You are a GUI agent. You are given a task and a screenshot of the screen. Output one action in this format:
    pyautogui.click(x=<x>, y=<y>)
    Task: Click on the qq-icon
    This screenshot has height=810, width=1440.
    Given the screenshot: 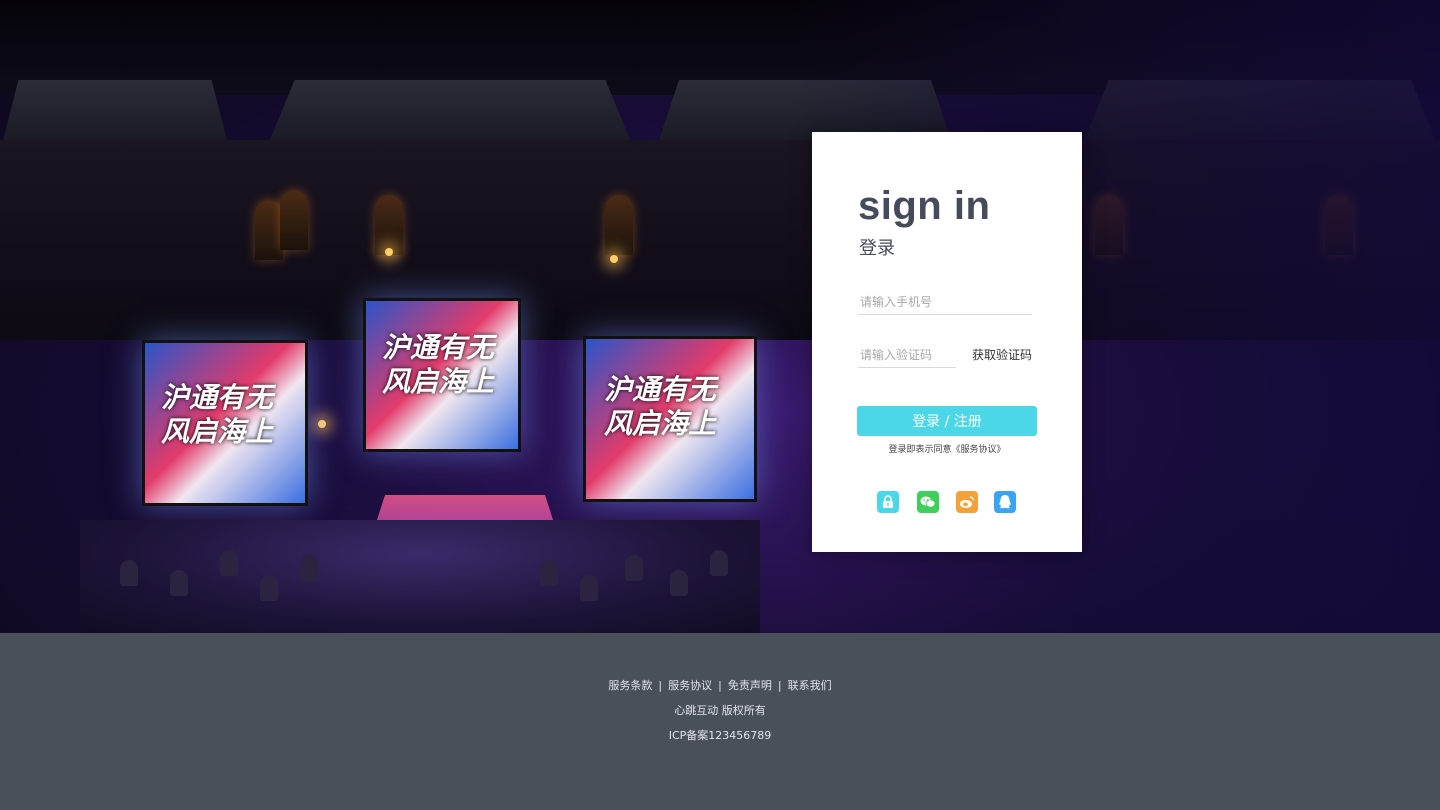 What is the action you would take?
    pyautogui.click(x=1005, y=502)
    